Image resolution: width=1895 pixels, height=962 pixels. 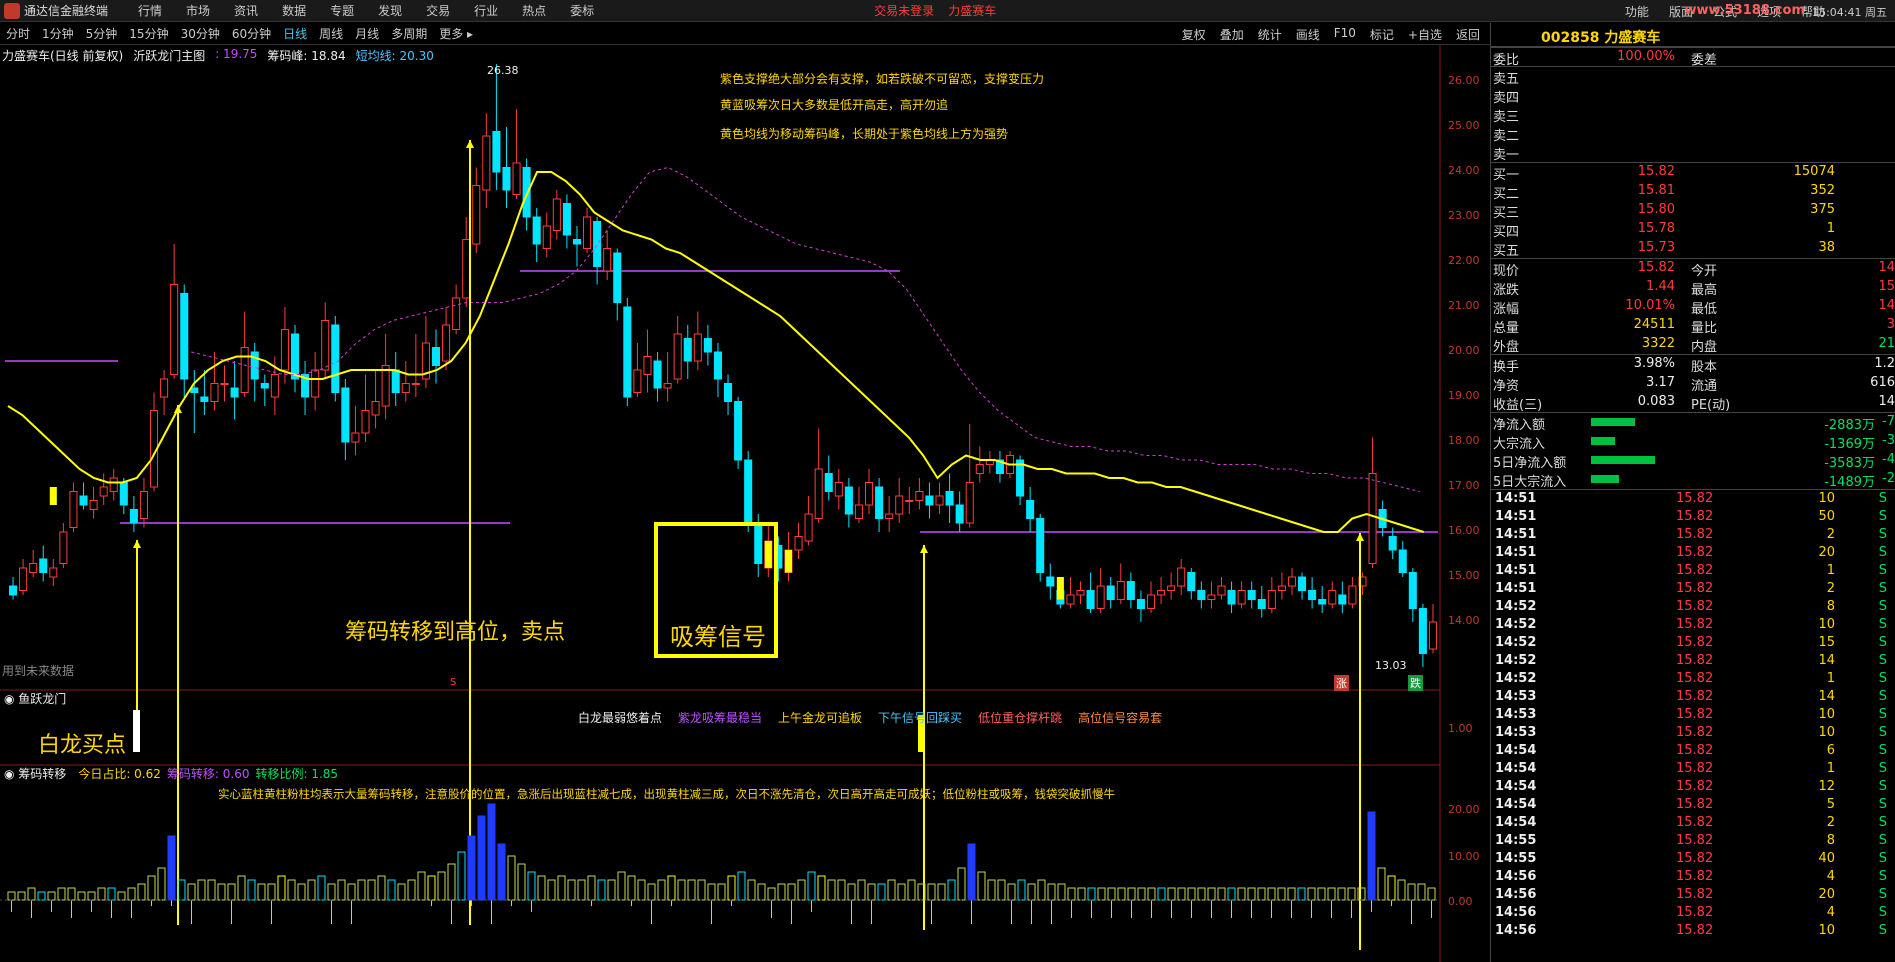 I want to click on legend-gold-dragon: 上午金龙可追板, so click(x=820, y=718).